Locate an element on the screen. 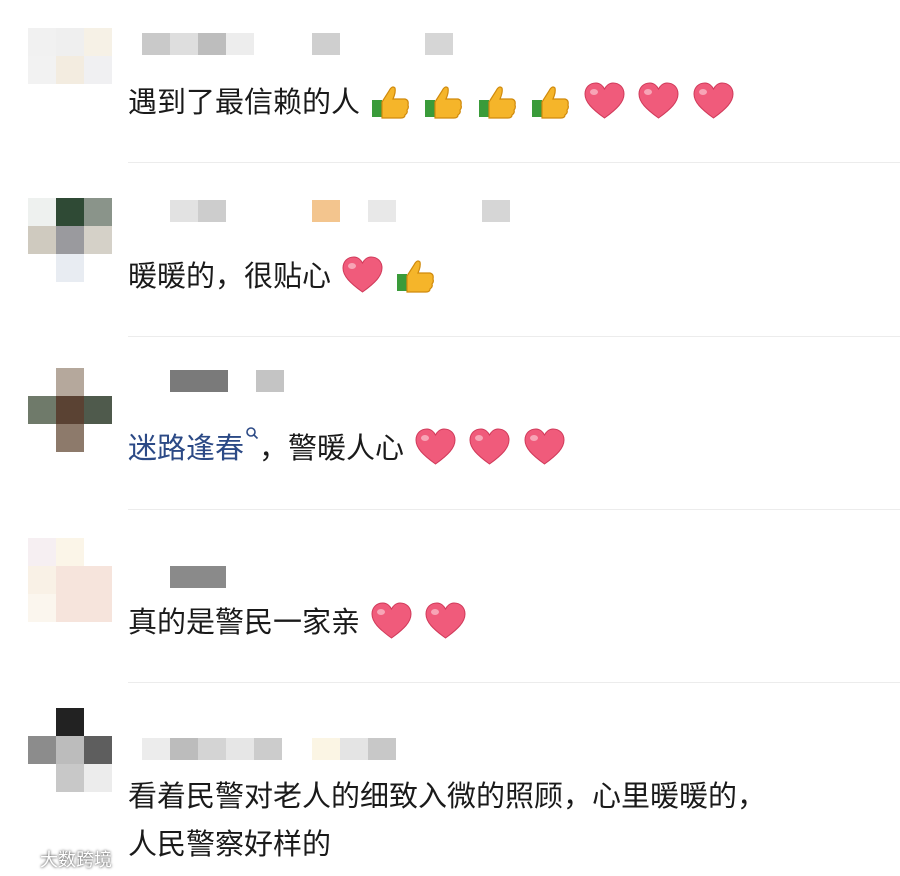 The height and width of the screenshot is (876, 900). comment-text-content: 真的是警民一家亲 is located at coordinates (244, 622).